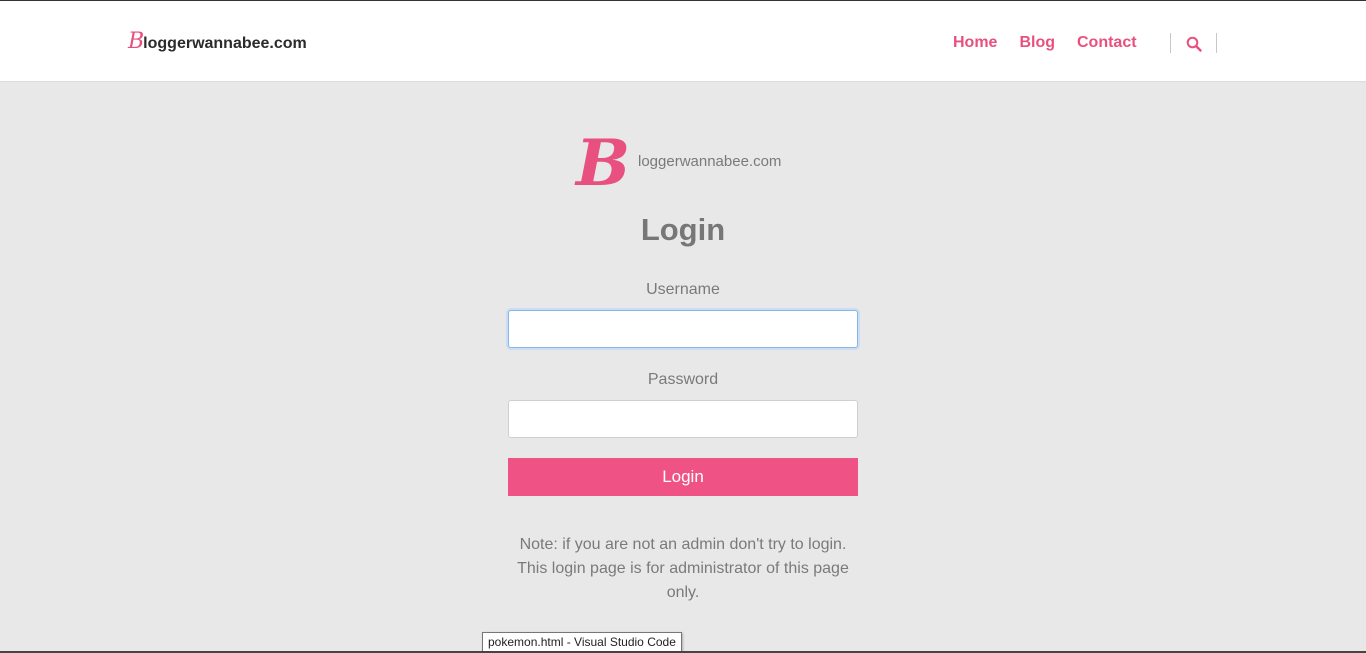 The image size is (1366, 653). I want to click on nav-blog-link: Blog, so click(1037, 43).